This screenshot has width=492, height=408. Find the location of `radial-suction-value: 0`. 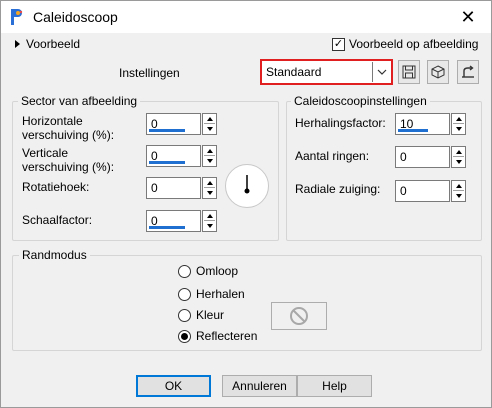

radial-suction-value: 0 is located at coordinates (403, 191).